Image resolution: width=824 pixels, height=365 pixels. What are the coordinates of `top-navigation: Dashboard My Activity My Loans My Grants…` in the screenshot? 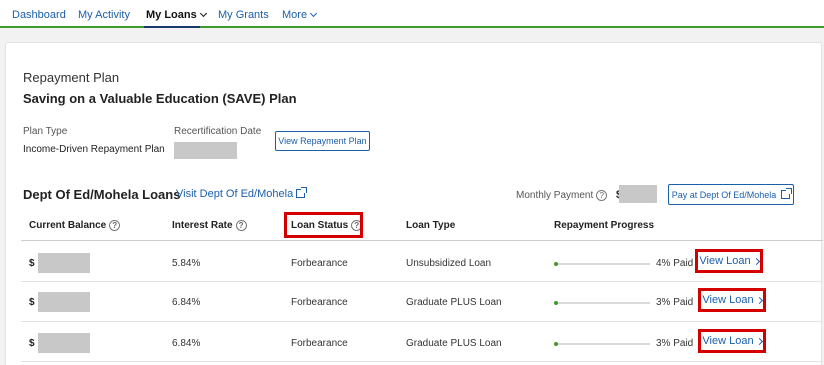 It's located at (412, 14).